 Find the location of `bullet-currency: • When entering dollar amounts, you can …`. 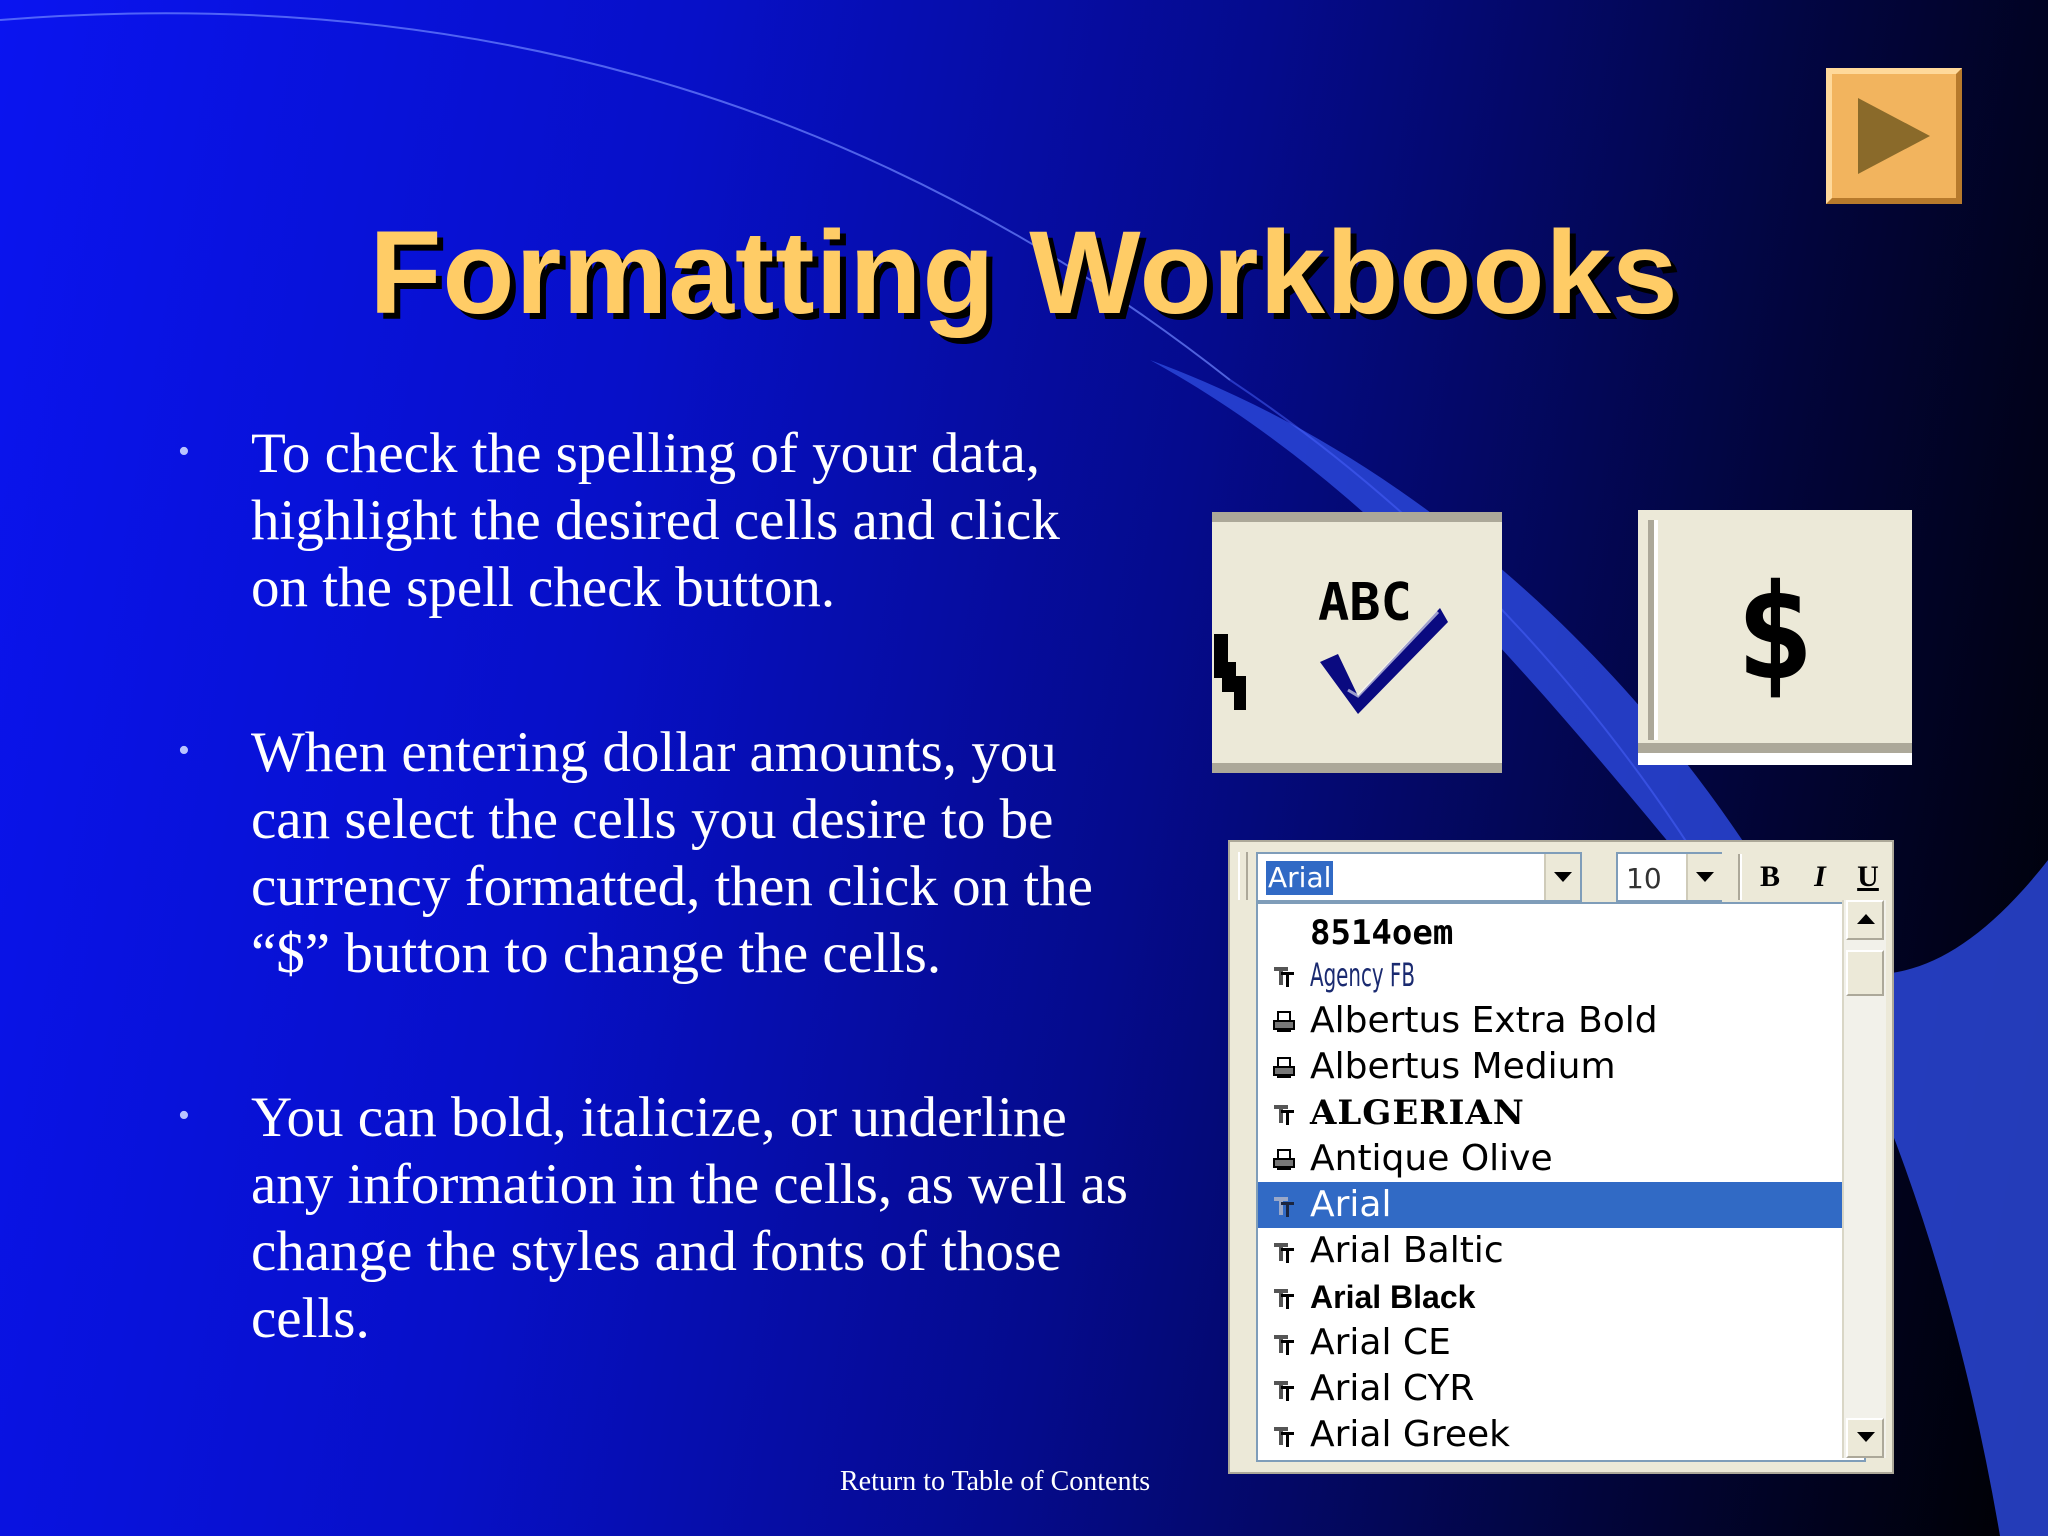

bullet-currency: • When entering dollar amounts, you can … is located at coordinates (650, 853).